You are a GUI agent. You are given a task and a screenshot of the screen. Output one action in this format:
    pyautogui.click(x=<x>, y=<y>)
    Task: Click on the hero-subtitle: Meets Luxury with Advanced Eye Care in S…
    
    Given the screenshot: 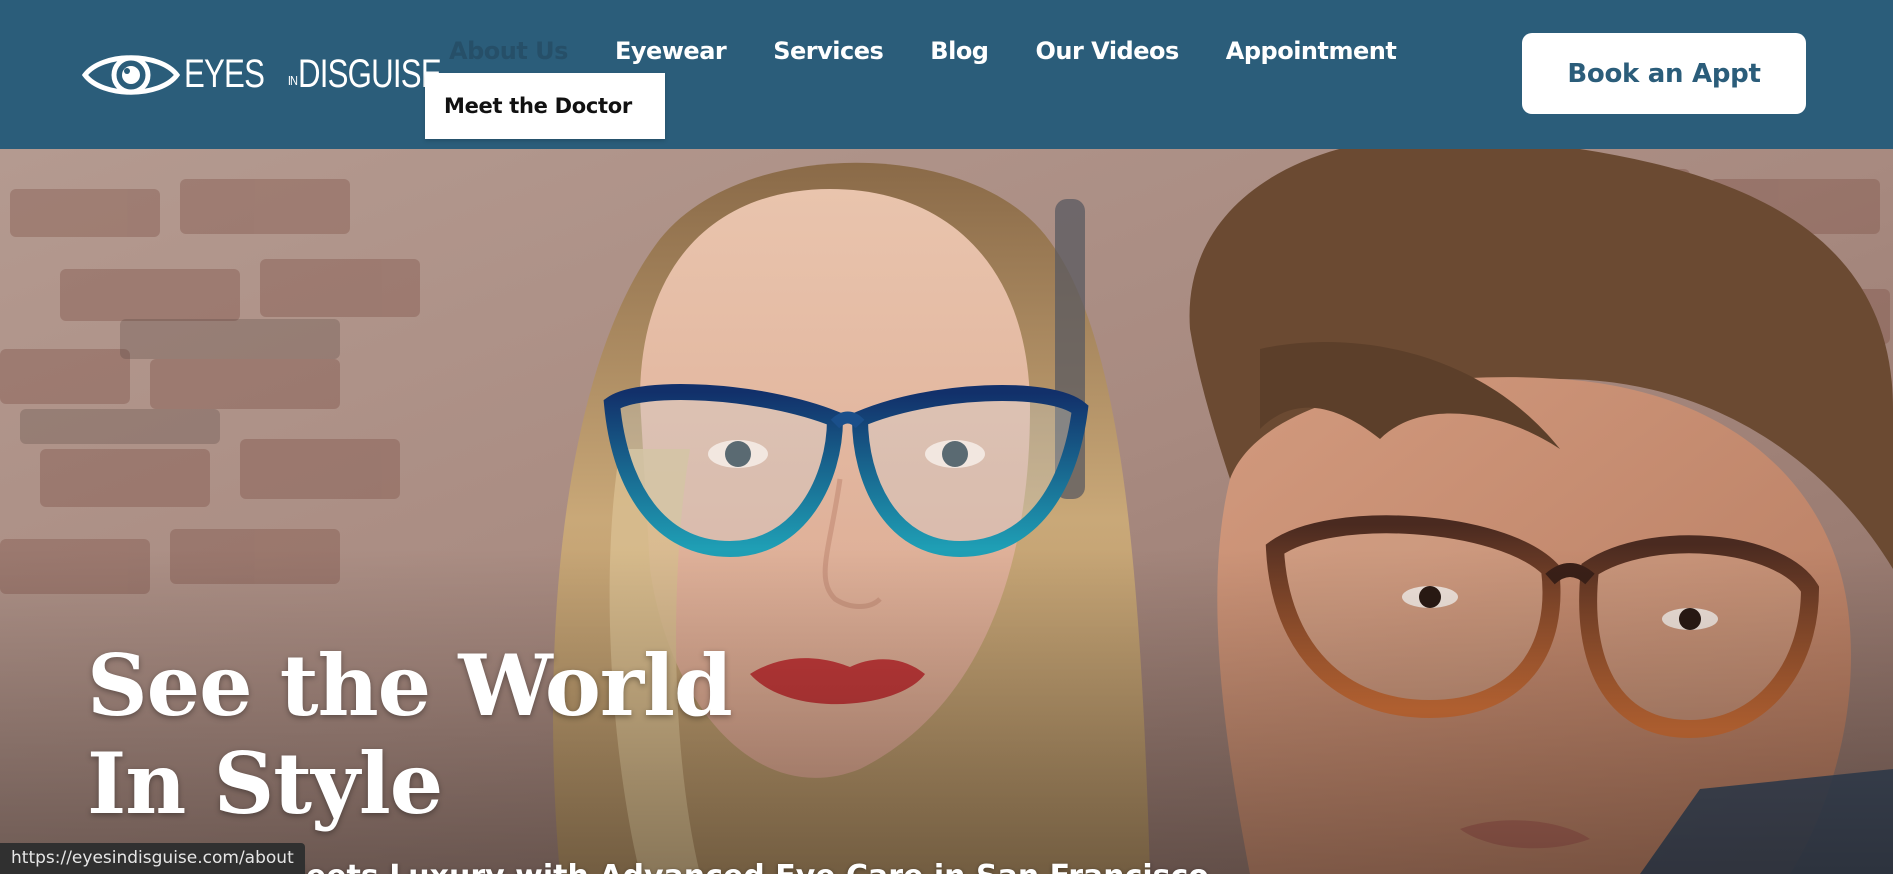 What is the action you would take?
    pyautogui.click(x=742, y=866)
    